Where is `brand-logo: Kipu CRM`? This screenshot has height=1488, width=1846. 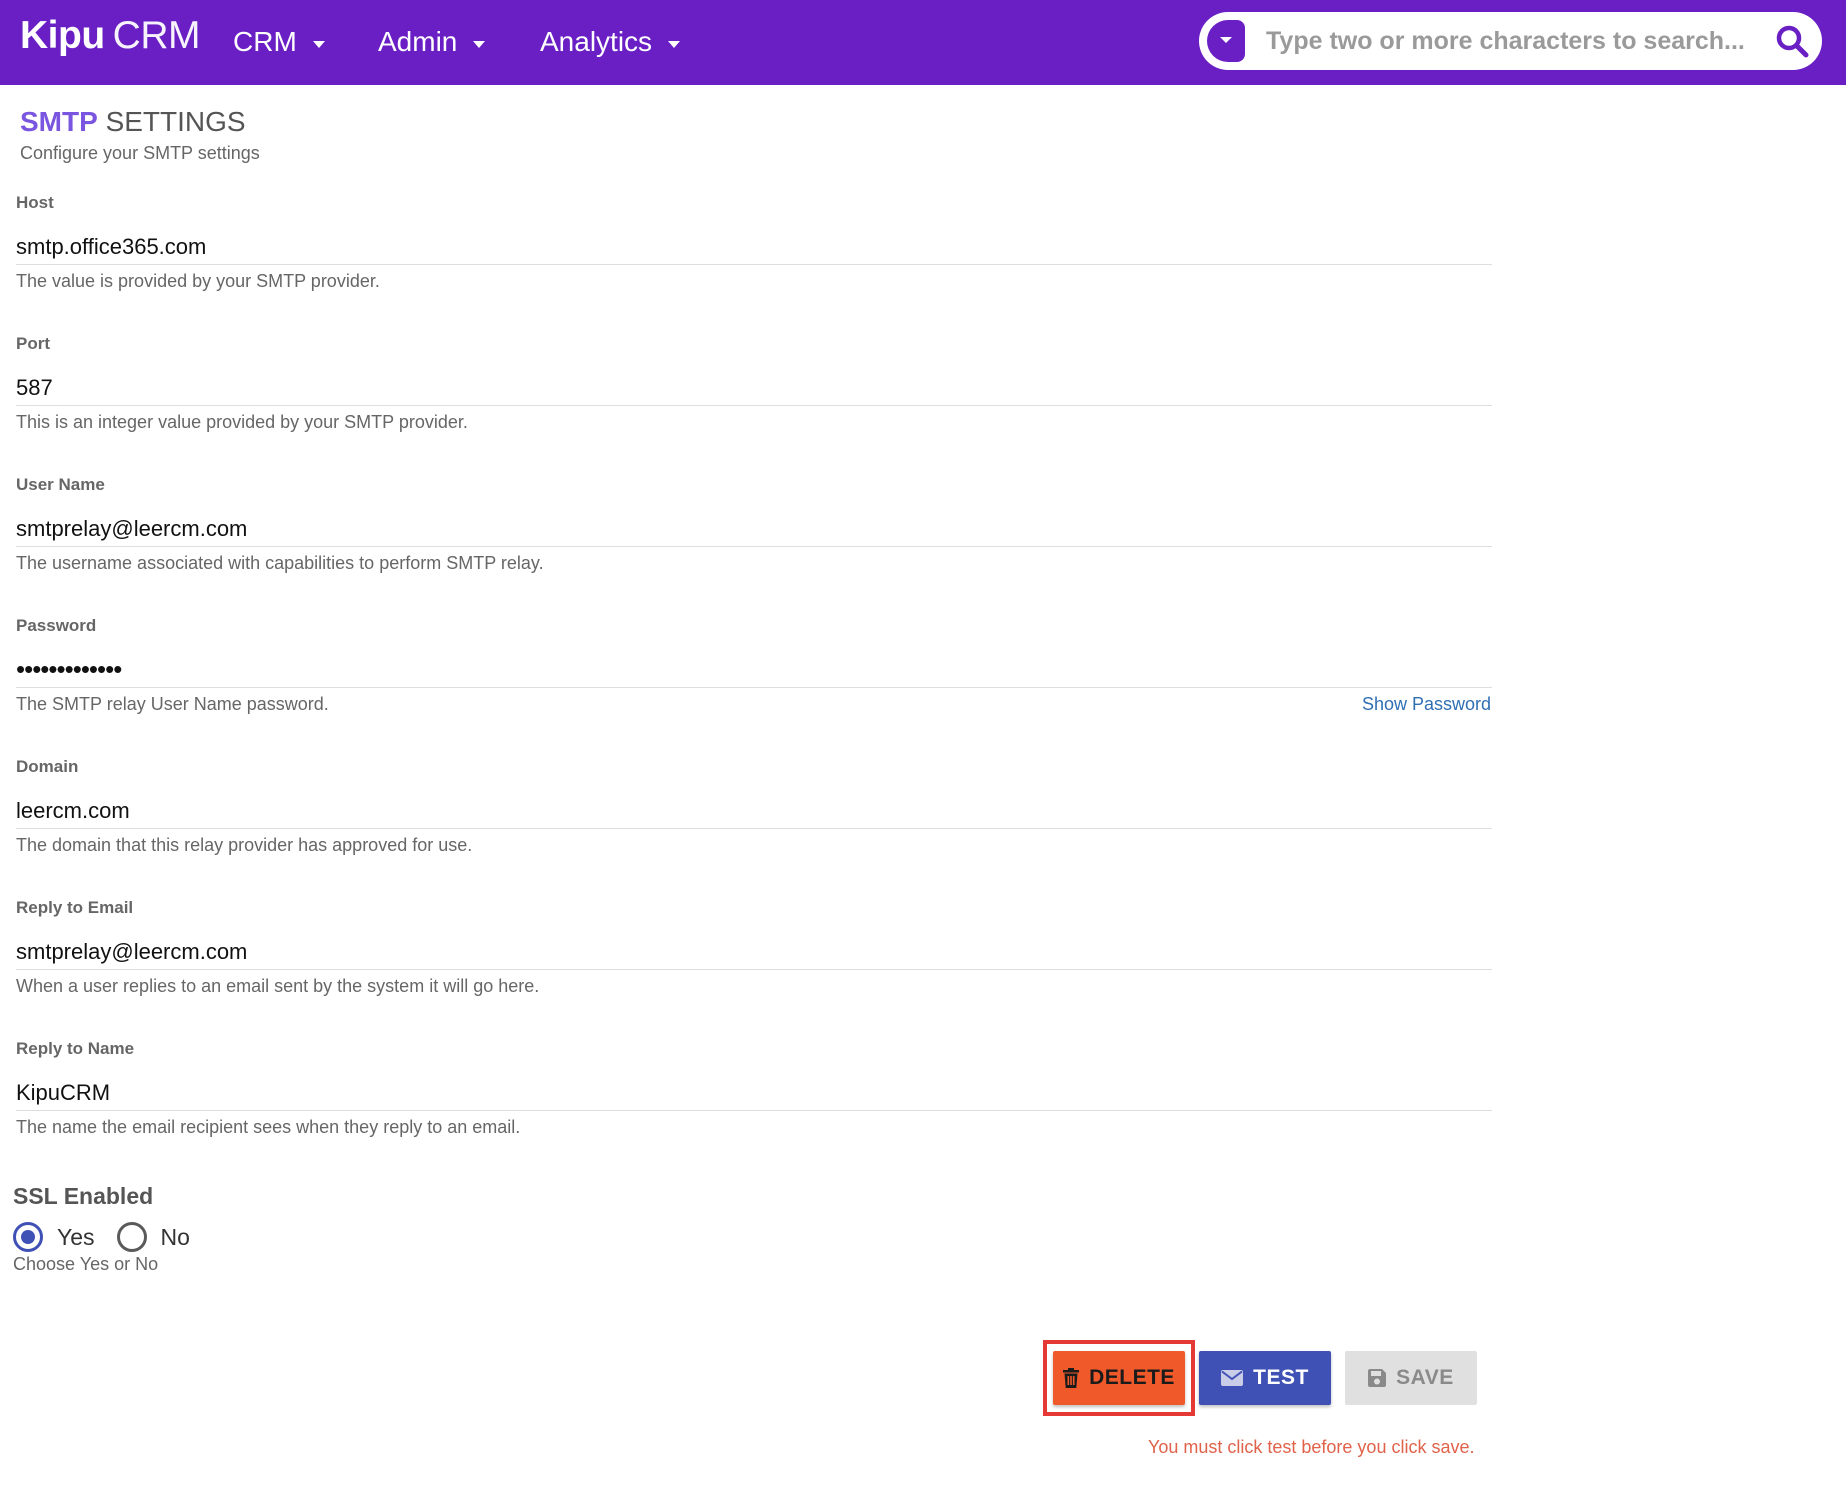
brand-logo: Kipu CRM is located at coordinates (110, 36).